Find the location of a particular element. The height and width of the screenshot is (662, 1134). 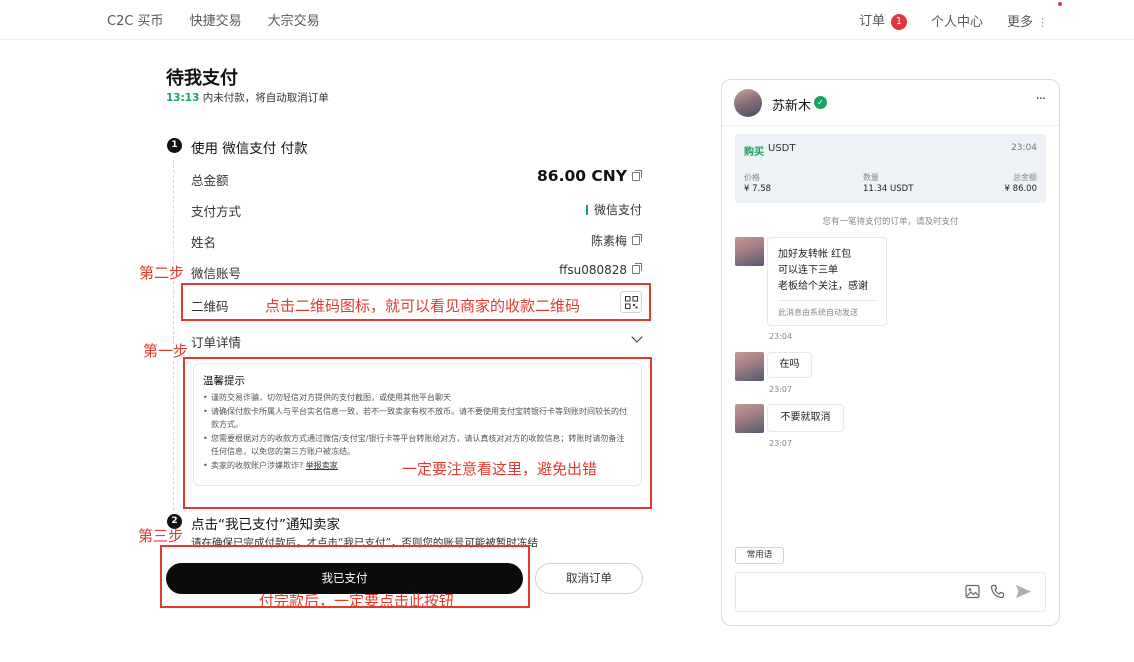

orders-badge: 1 is located at coordinates (898, 22).